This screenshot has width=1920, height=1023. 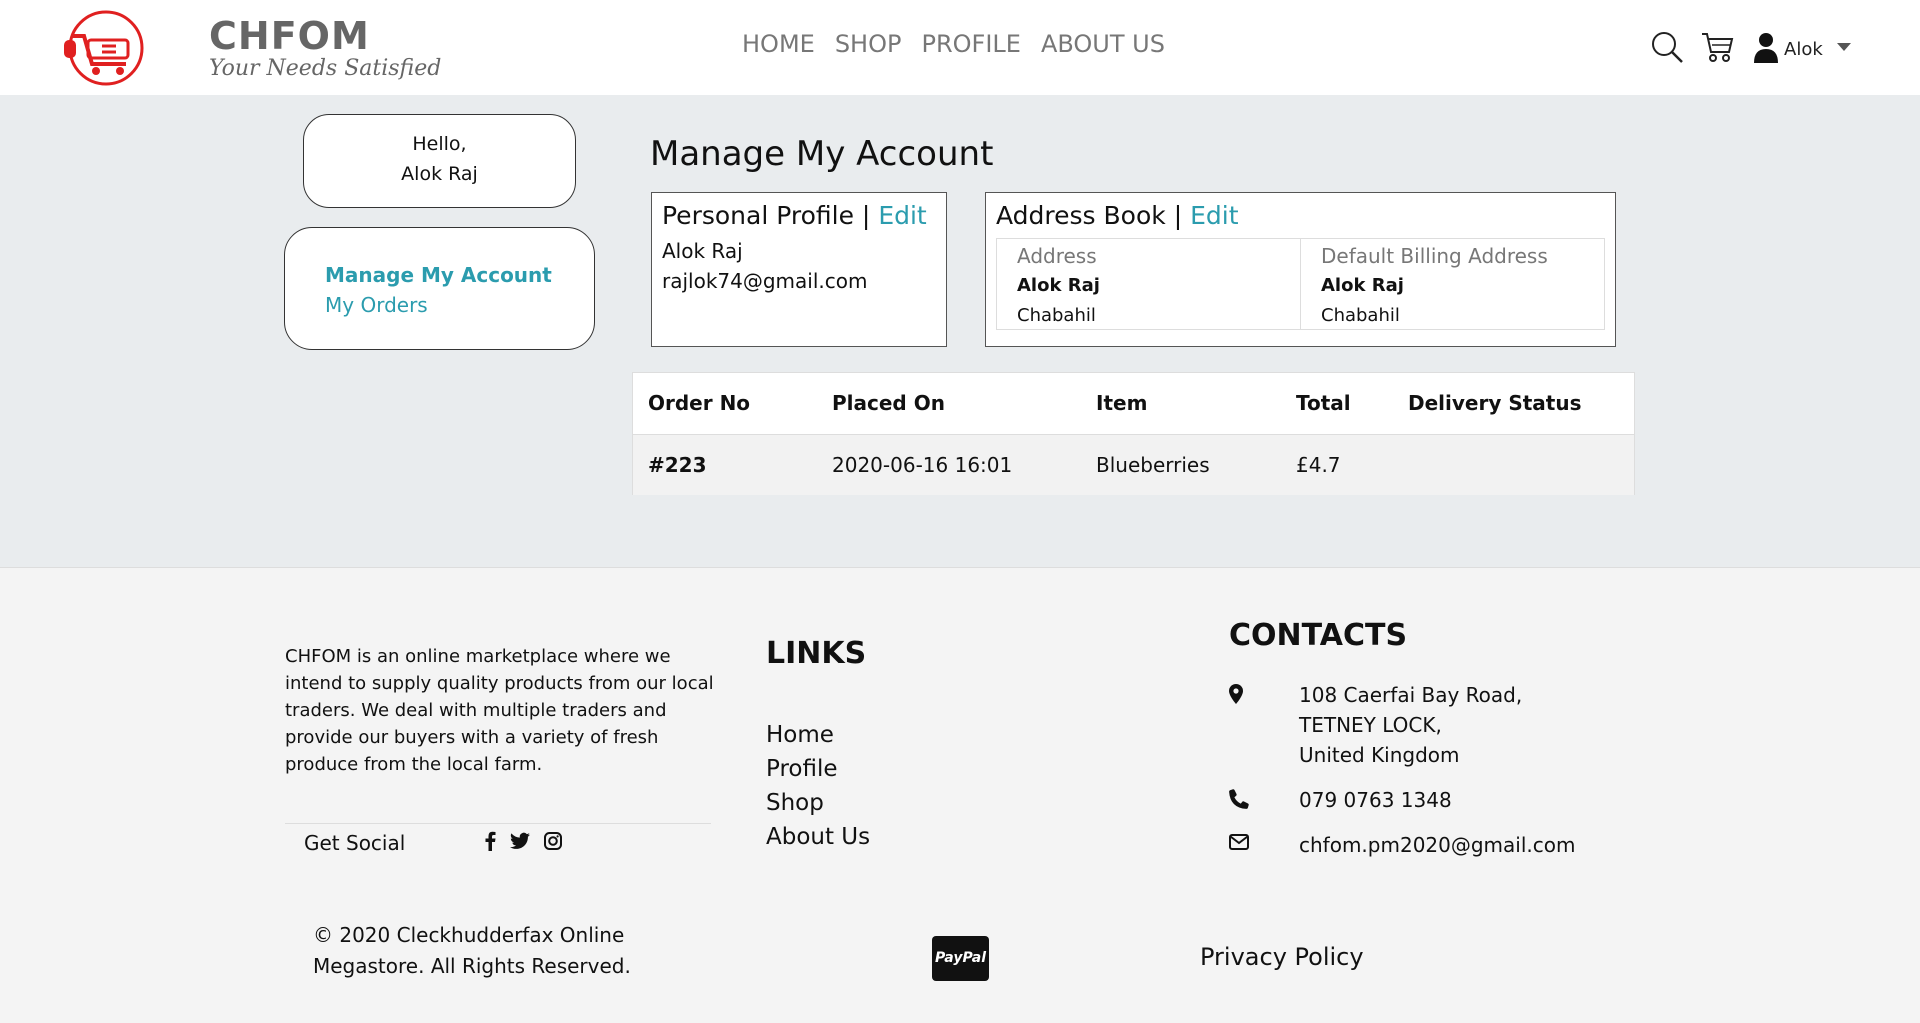 I want to click on profile-email: rajlok74@gmail.com, so click(x=765, y=281).